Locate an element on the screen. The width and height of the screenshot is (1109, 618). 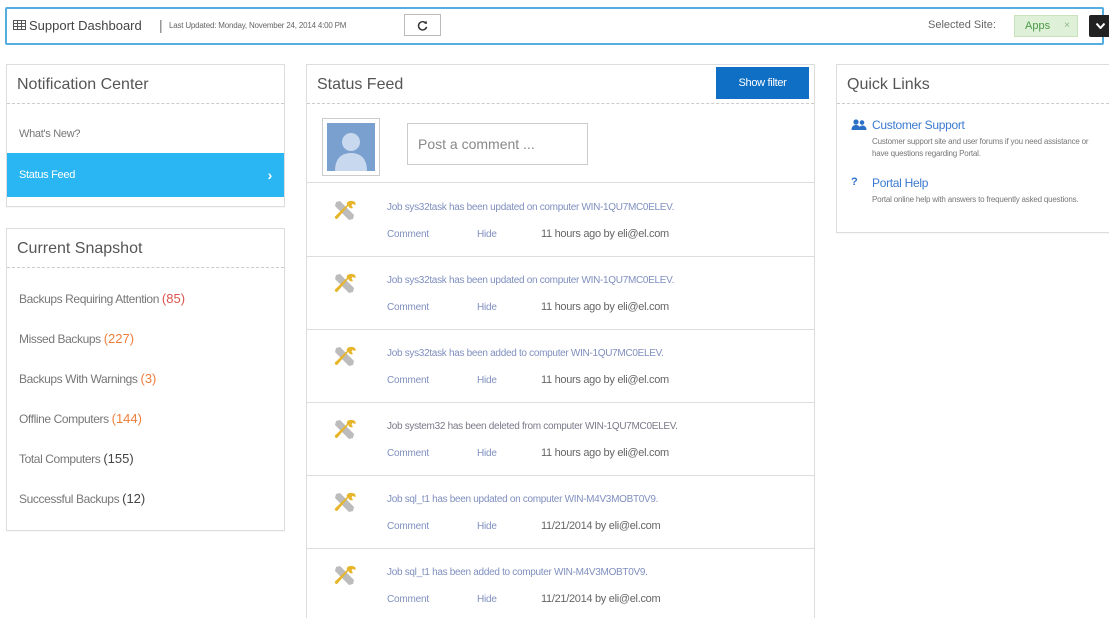
selected-site-chip: Apps × is located at coordinates (1046, 26).